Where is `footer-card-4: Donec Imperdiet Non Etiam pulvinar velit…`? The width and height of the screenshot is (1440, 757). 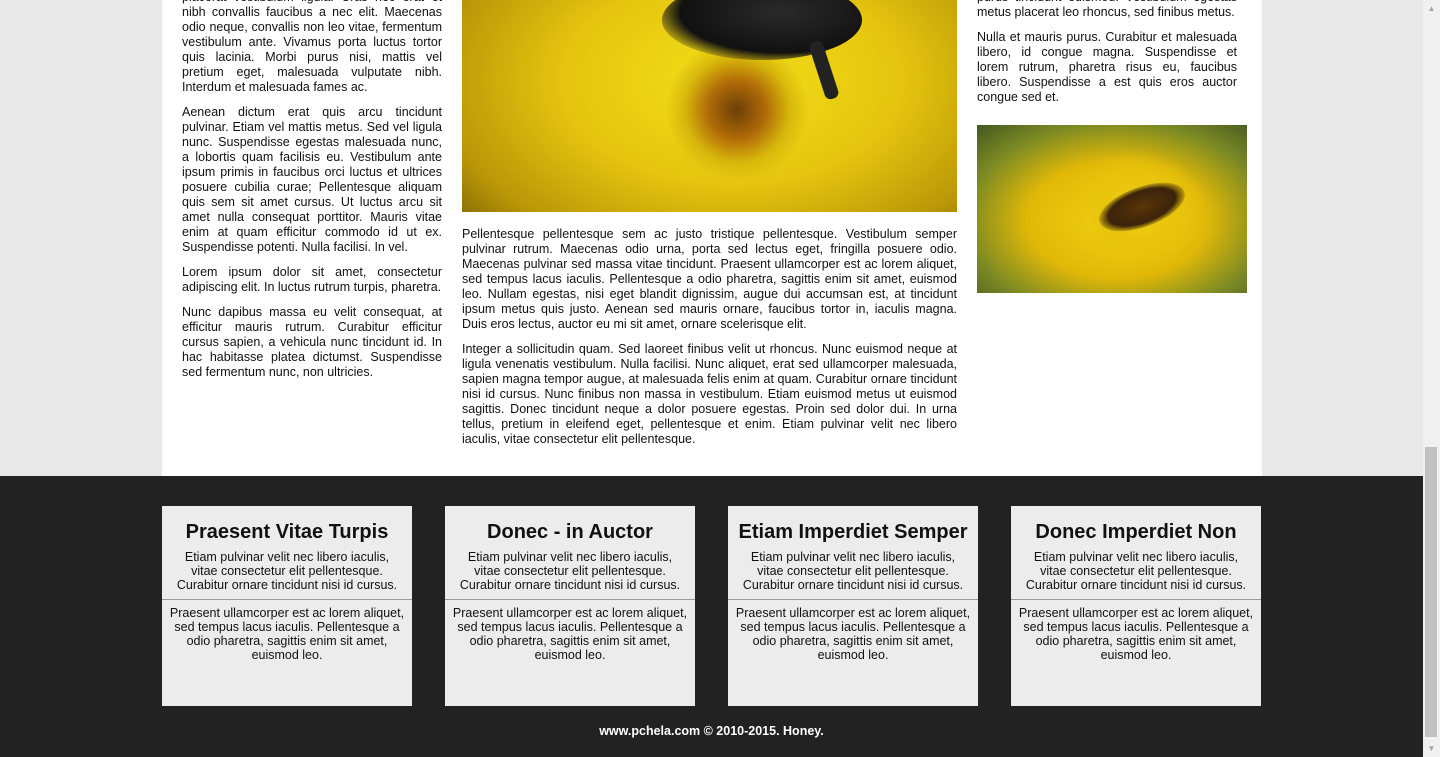 footer-card-4: Donec Imperdiet Non Etiam pulvinar velit… is located at coordinates (1136, 606).